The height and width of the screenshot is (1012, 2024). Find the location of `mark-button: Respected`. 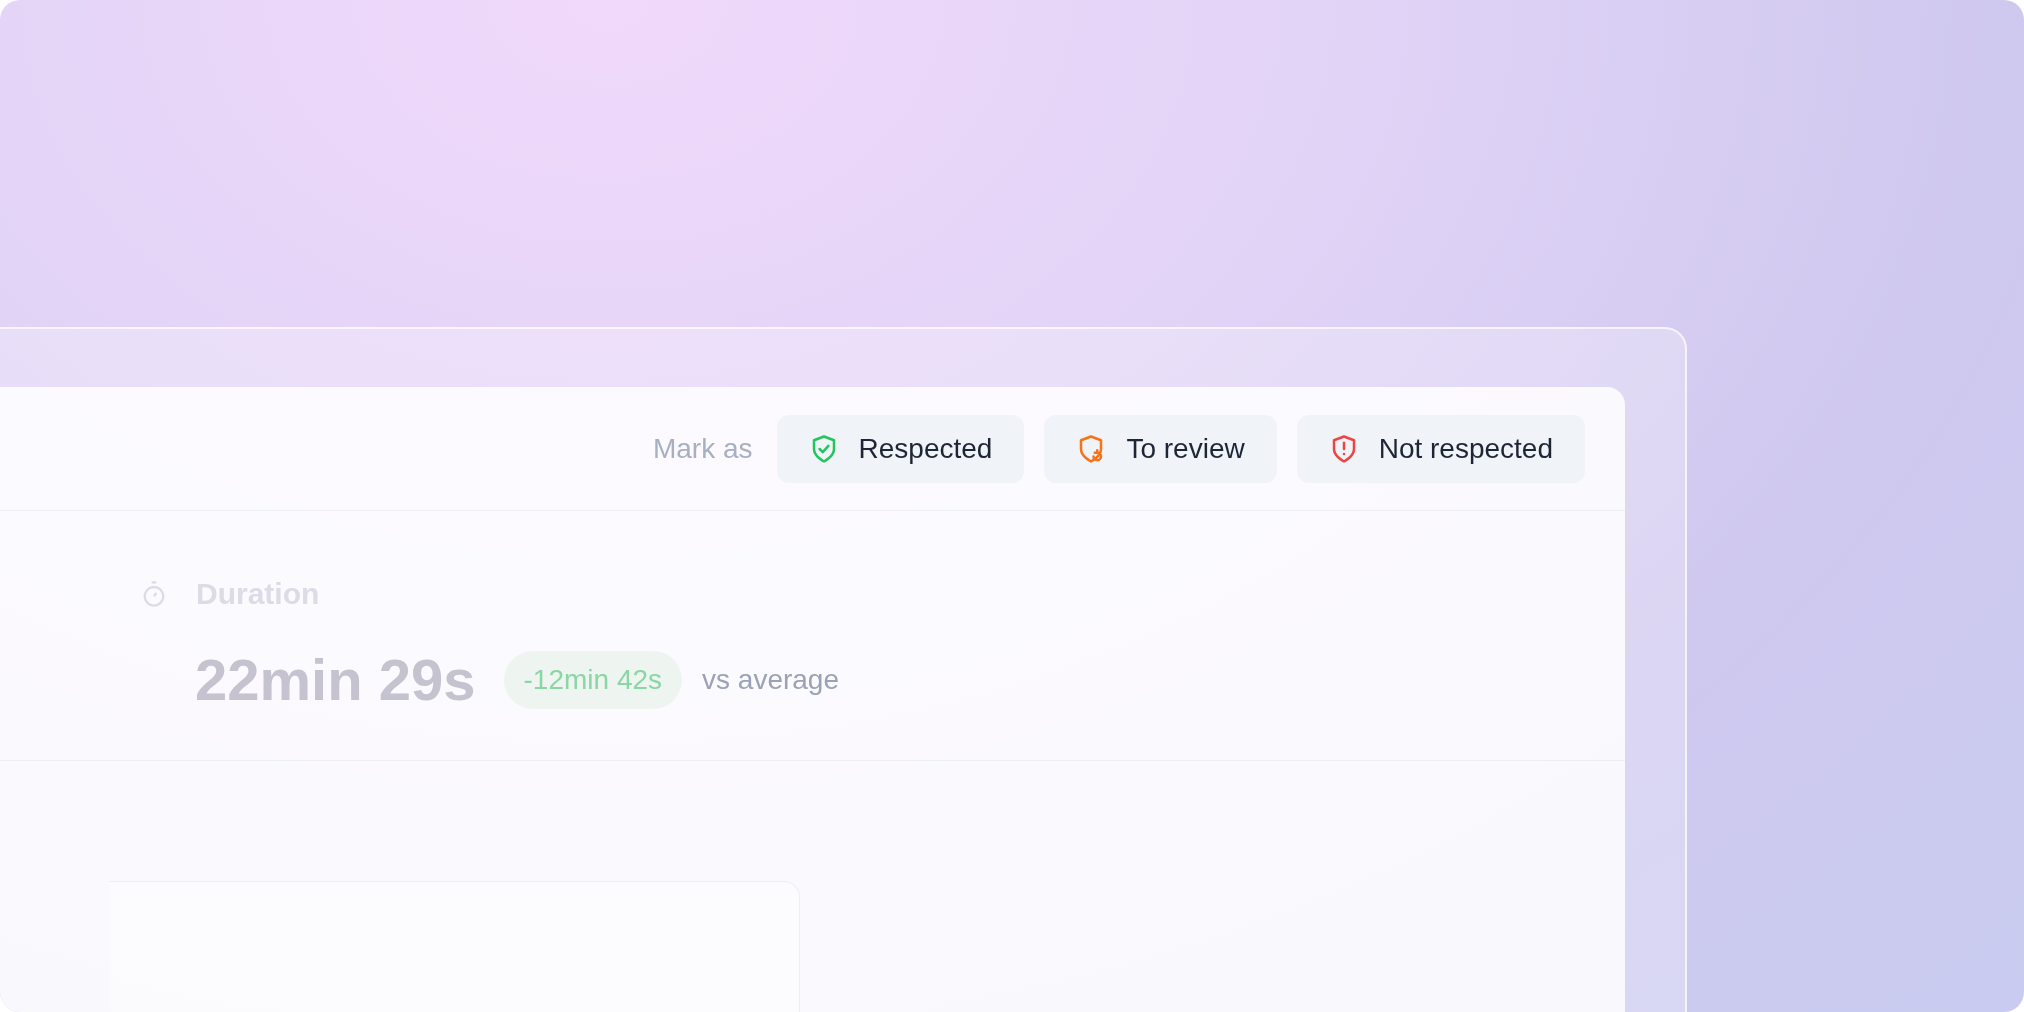

mark-button: Respected is located at coordinates (900, 448).